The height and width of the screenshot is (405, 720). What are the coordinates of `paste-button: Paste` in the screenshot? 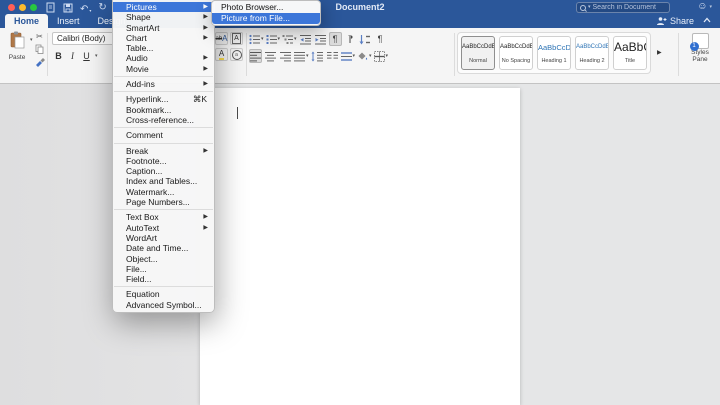 It's located at (17, 46).